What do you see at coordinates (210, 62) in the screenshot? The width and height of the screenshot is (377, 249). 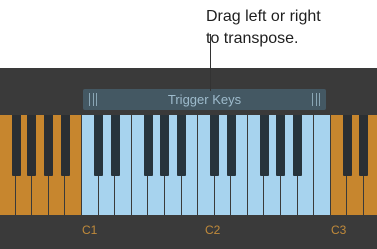 I see `callout-leader-line` at bounding box center [210, 62].